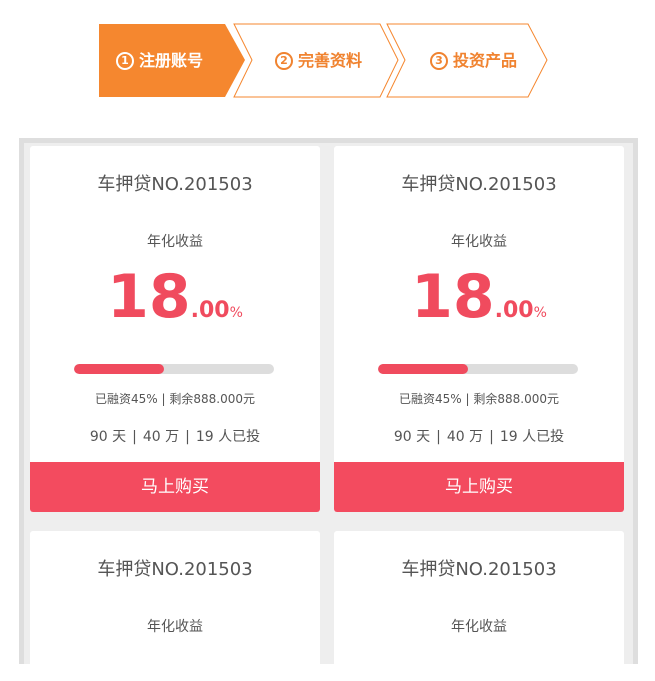 The width and height of the screenshot is (655, 681). I want to click on step-2: 2 完善资料, so click(318, 61).